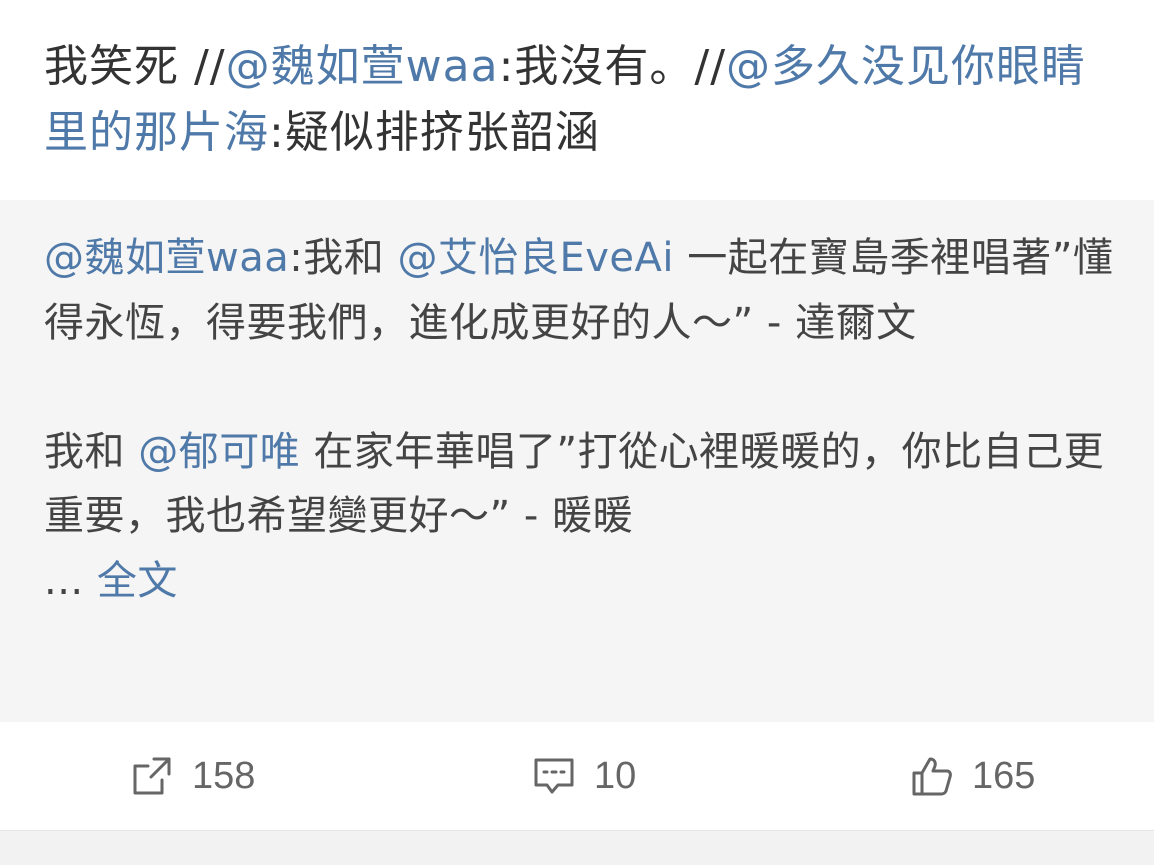  I want to click on mention-link: @郁可唯, so click(219, 452).